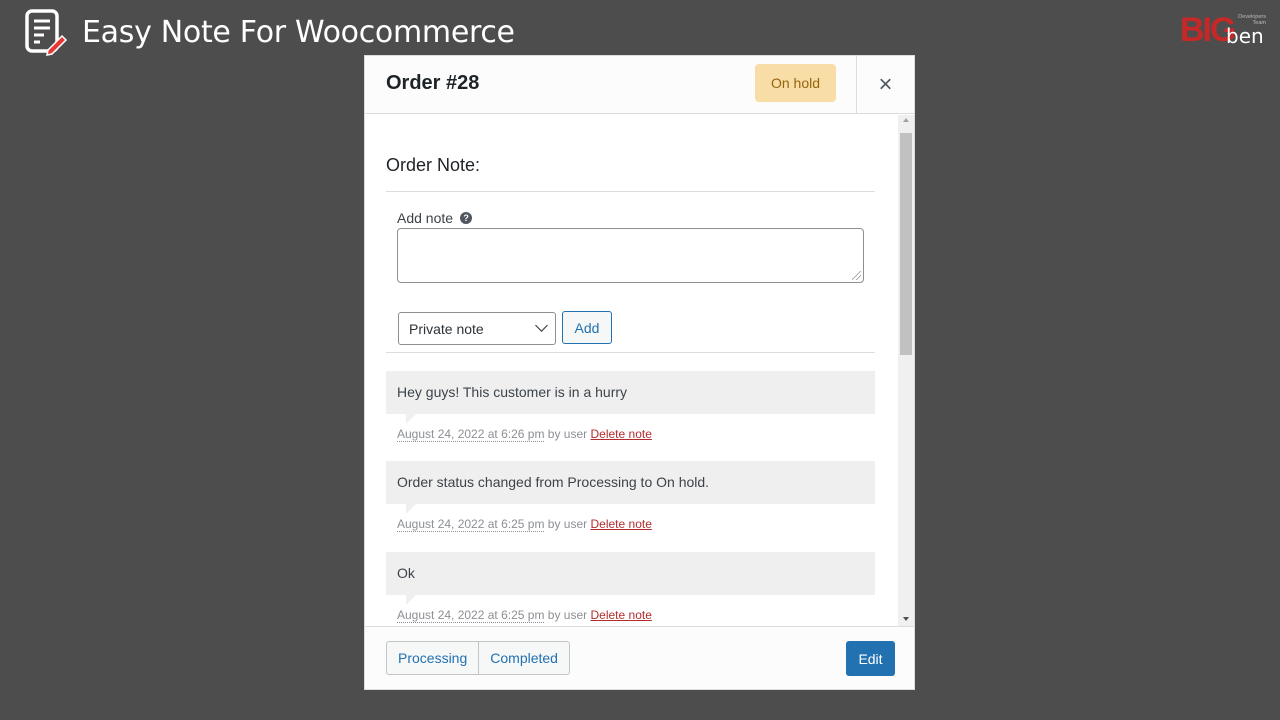 This screenshot has width=1280, height=720. I want to click on scrollbar, so click(906, 370).